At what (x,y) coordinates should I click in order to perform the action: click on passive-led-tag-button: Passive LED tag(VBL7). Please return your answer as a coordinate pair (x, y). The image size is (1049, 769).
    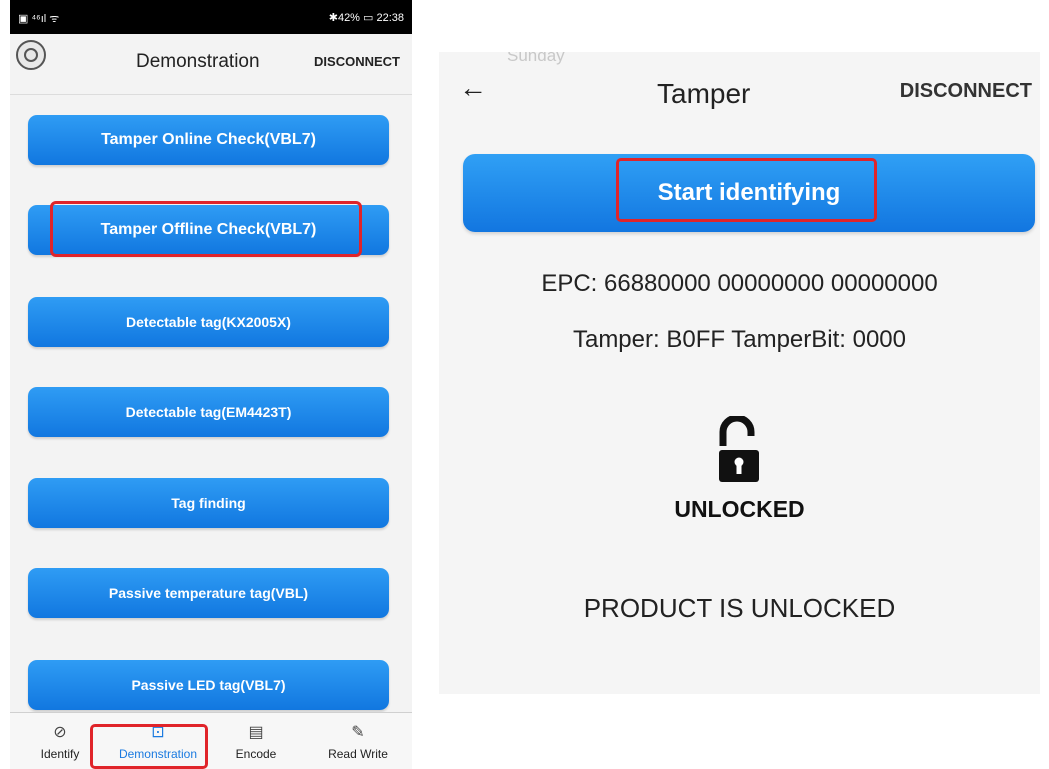
    Looking at the image, I should click on (208, 685).